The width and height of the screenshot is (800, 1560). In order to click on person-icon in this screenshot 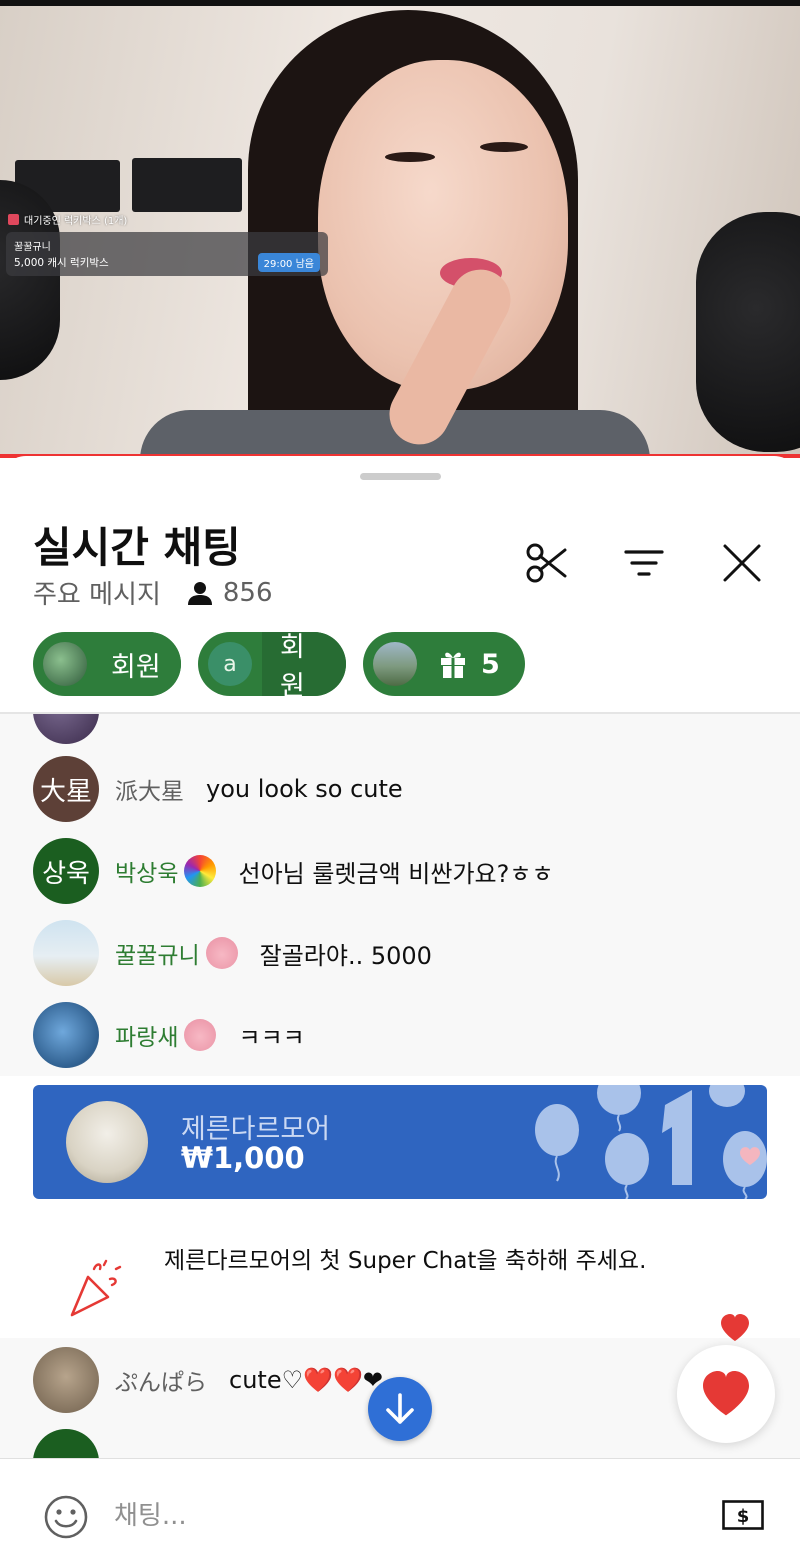, I will do `click(199, 593)`.